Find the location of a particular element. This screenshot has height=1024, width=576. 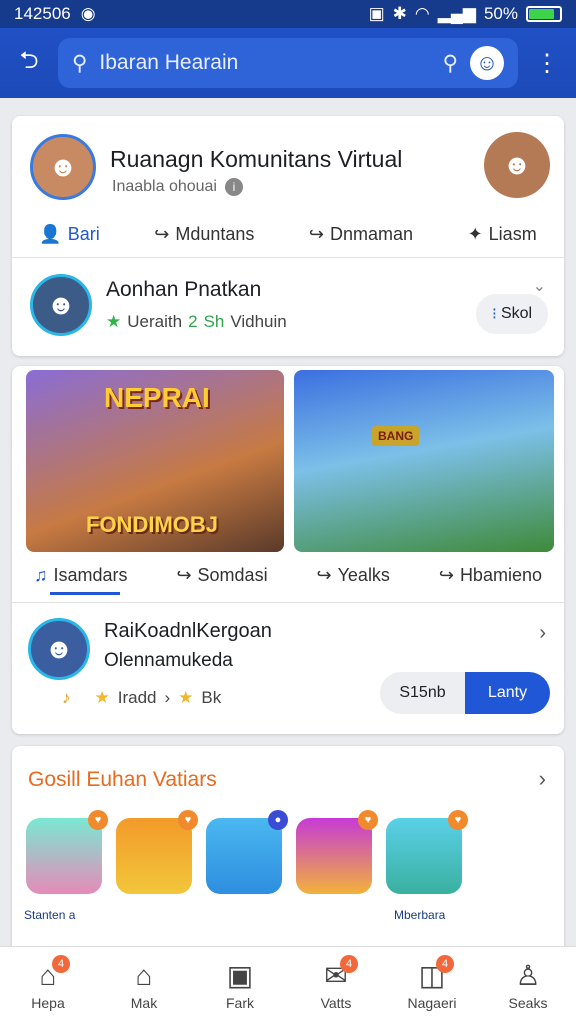

top-bar: ⮌ ⚲ Ibaran Hearain ⚲ ☺ ⋮ is located at coordinates (288, 63).